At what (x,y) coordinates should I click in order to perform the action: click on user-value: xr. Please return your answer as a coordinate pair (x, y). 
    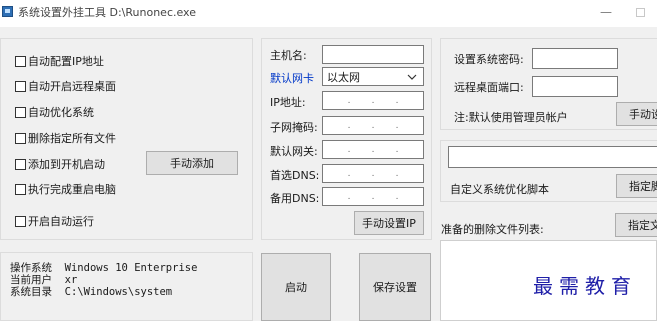
    Looking at the image, I should click on (71, 280).